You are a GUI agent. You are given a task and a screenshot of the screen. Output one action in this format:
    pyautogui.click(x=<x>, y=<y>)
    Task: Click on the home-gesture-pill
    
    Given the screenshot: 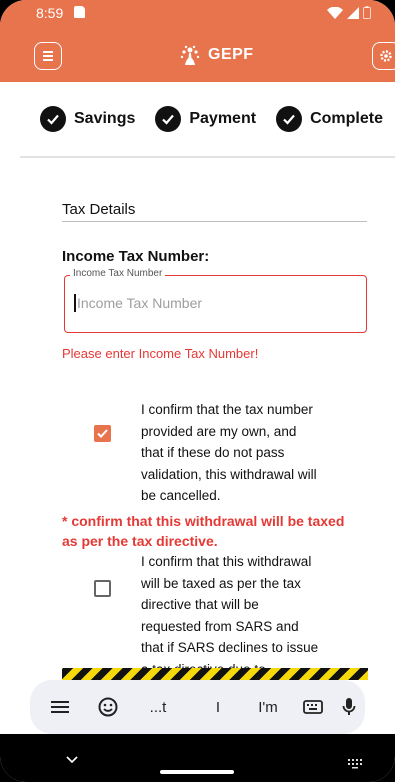 What is the action you would take?
    pyautogui.click(x=197, y=772)
    